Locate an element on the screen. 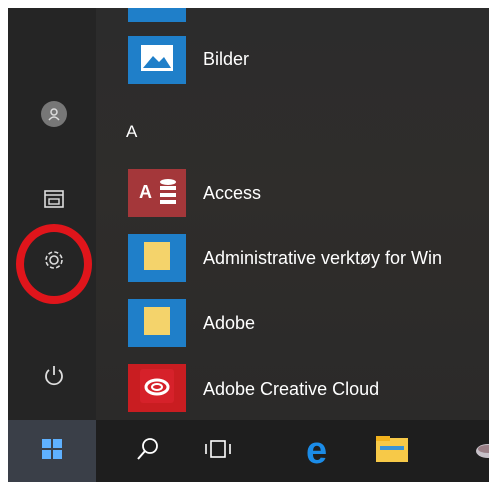  app-tile-adobe-creative-cloud is located at coordinates (157, 388).